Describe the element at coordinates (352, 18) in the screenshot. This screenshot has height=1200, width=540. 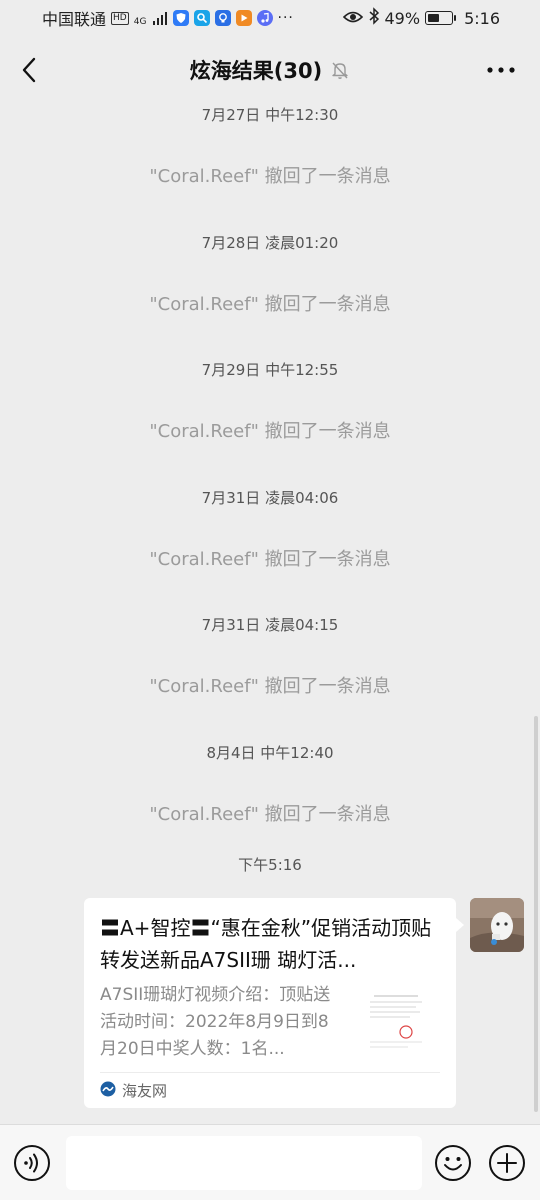
I see `eye-icon` at that location.